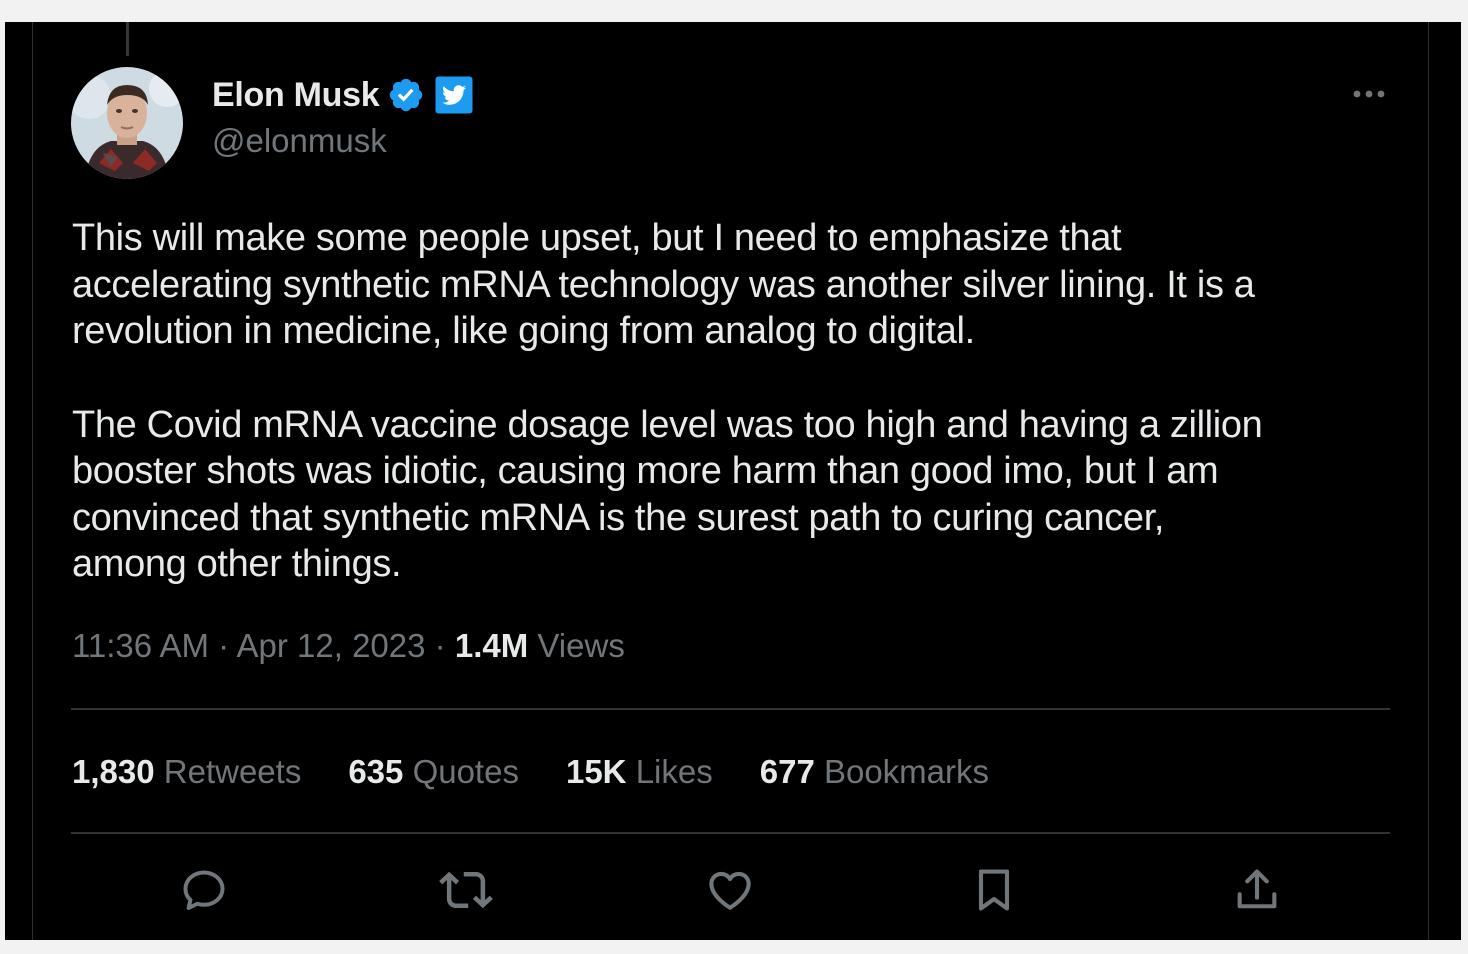  What do you see at coordinates (906, 771) in the screenshot?
I see `bookmarks-label: Bookmarks` at bounding box center [906, 771].